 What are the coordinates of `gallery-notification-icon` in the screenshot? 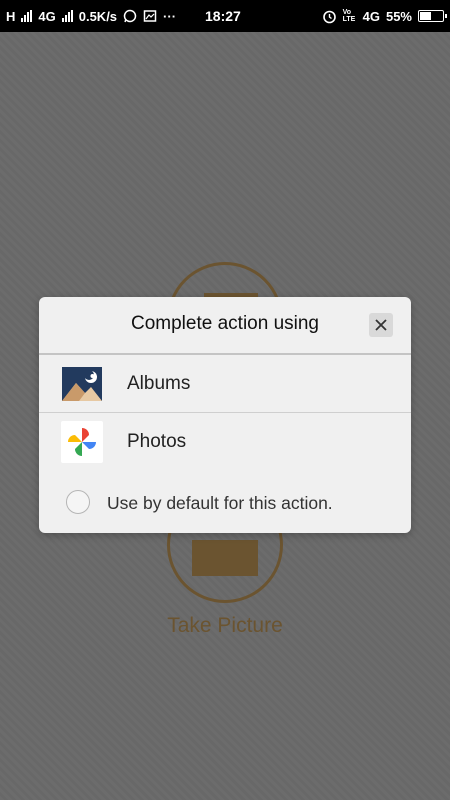 It's located at (150, 16).